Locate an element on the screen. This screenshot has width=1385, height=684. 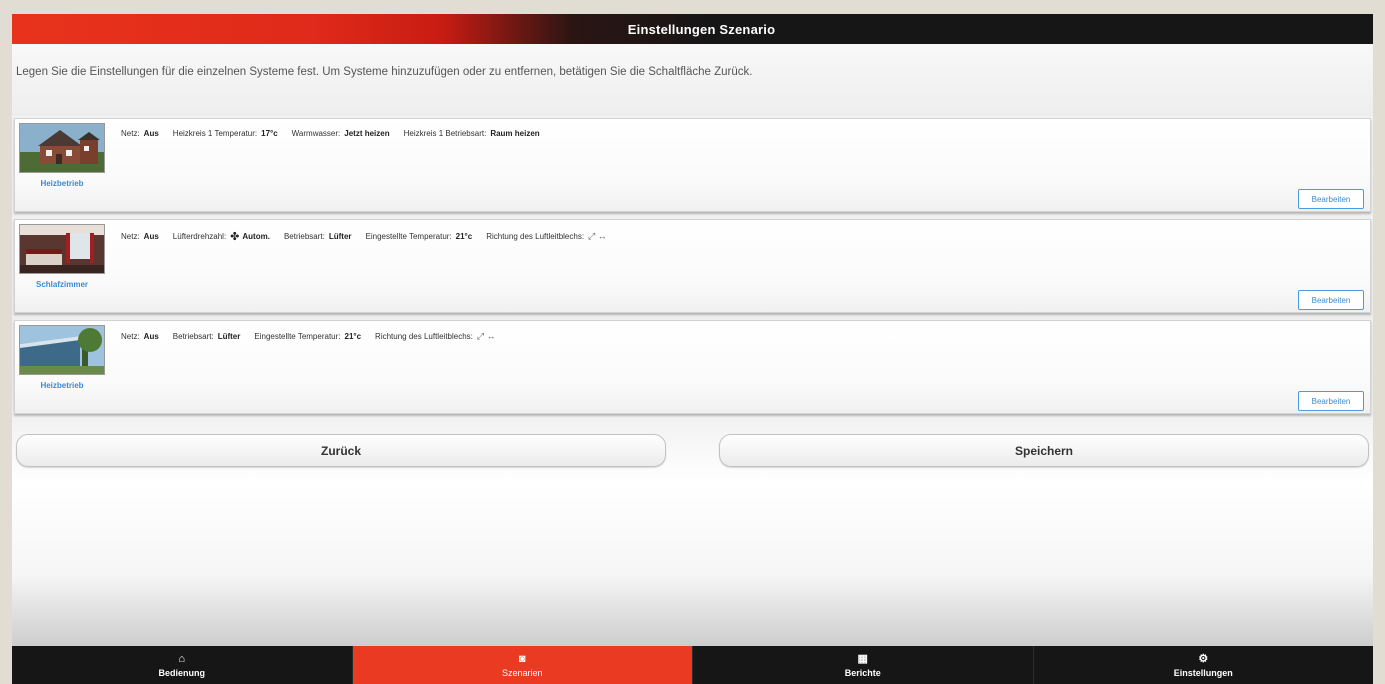
setting-value: Jetzt heizen is located at coordinates (367, 133).